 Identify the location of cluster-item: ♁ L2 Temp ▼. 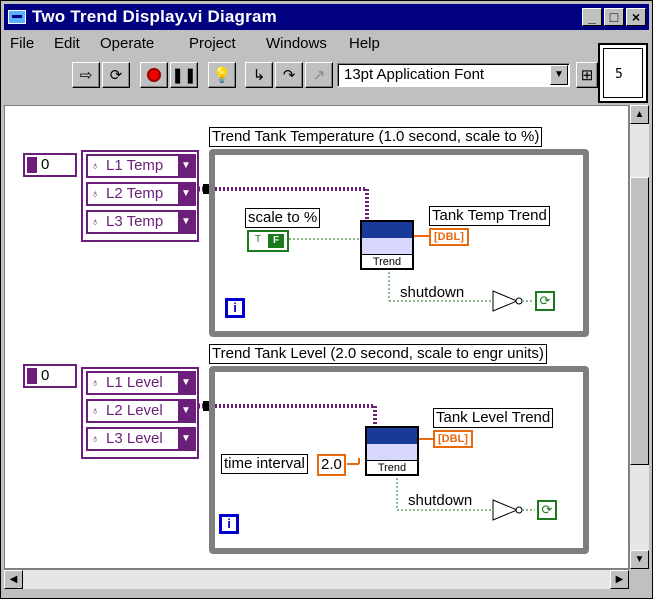
(141, 194).